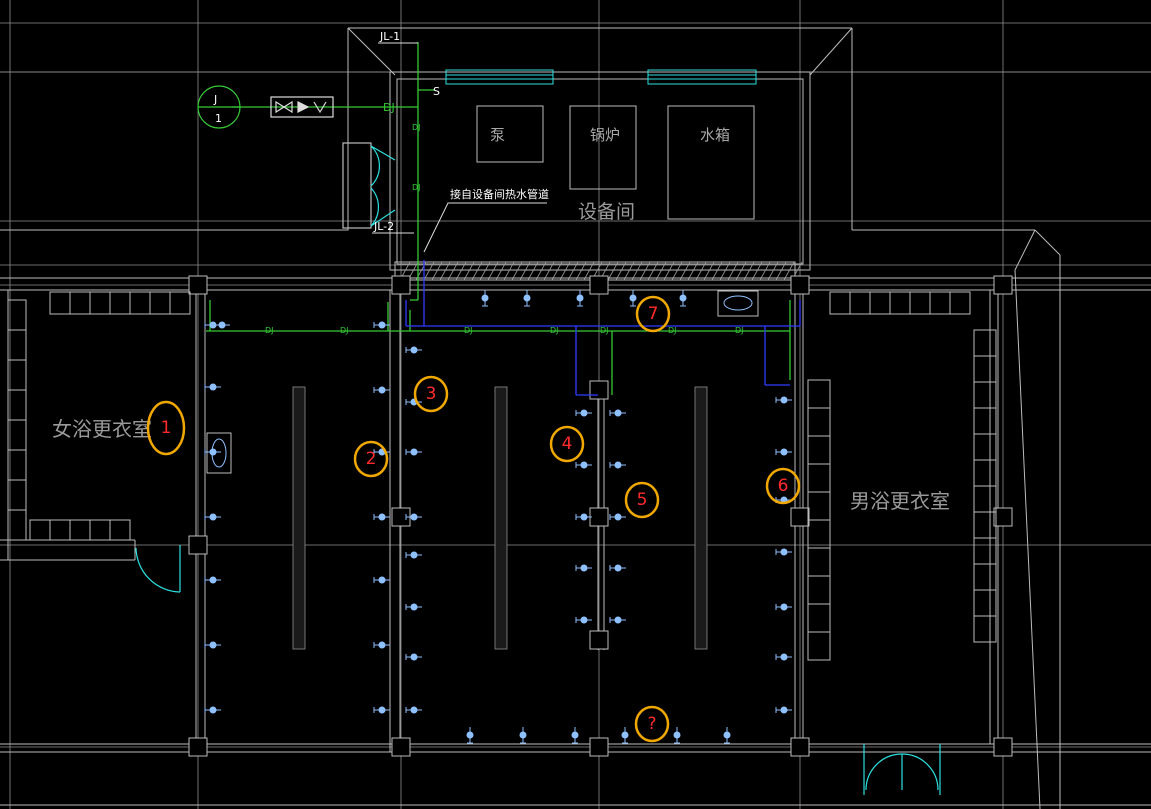 This screenshot has height=809, width=1151. Describe the element at coordinates (603, 147) in the screenshot. I see `boiler-box` at that location.